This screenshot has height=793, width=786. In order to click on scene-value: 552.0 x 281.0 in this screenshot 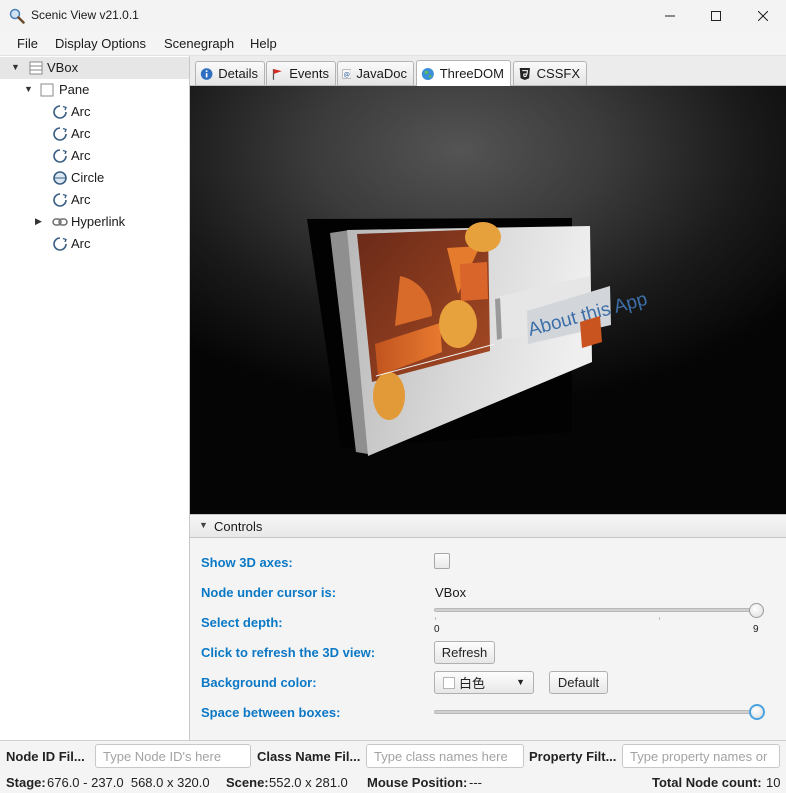, I will do `click(308, 782)`.